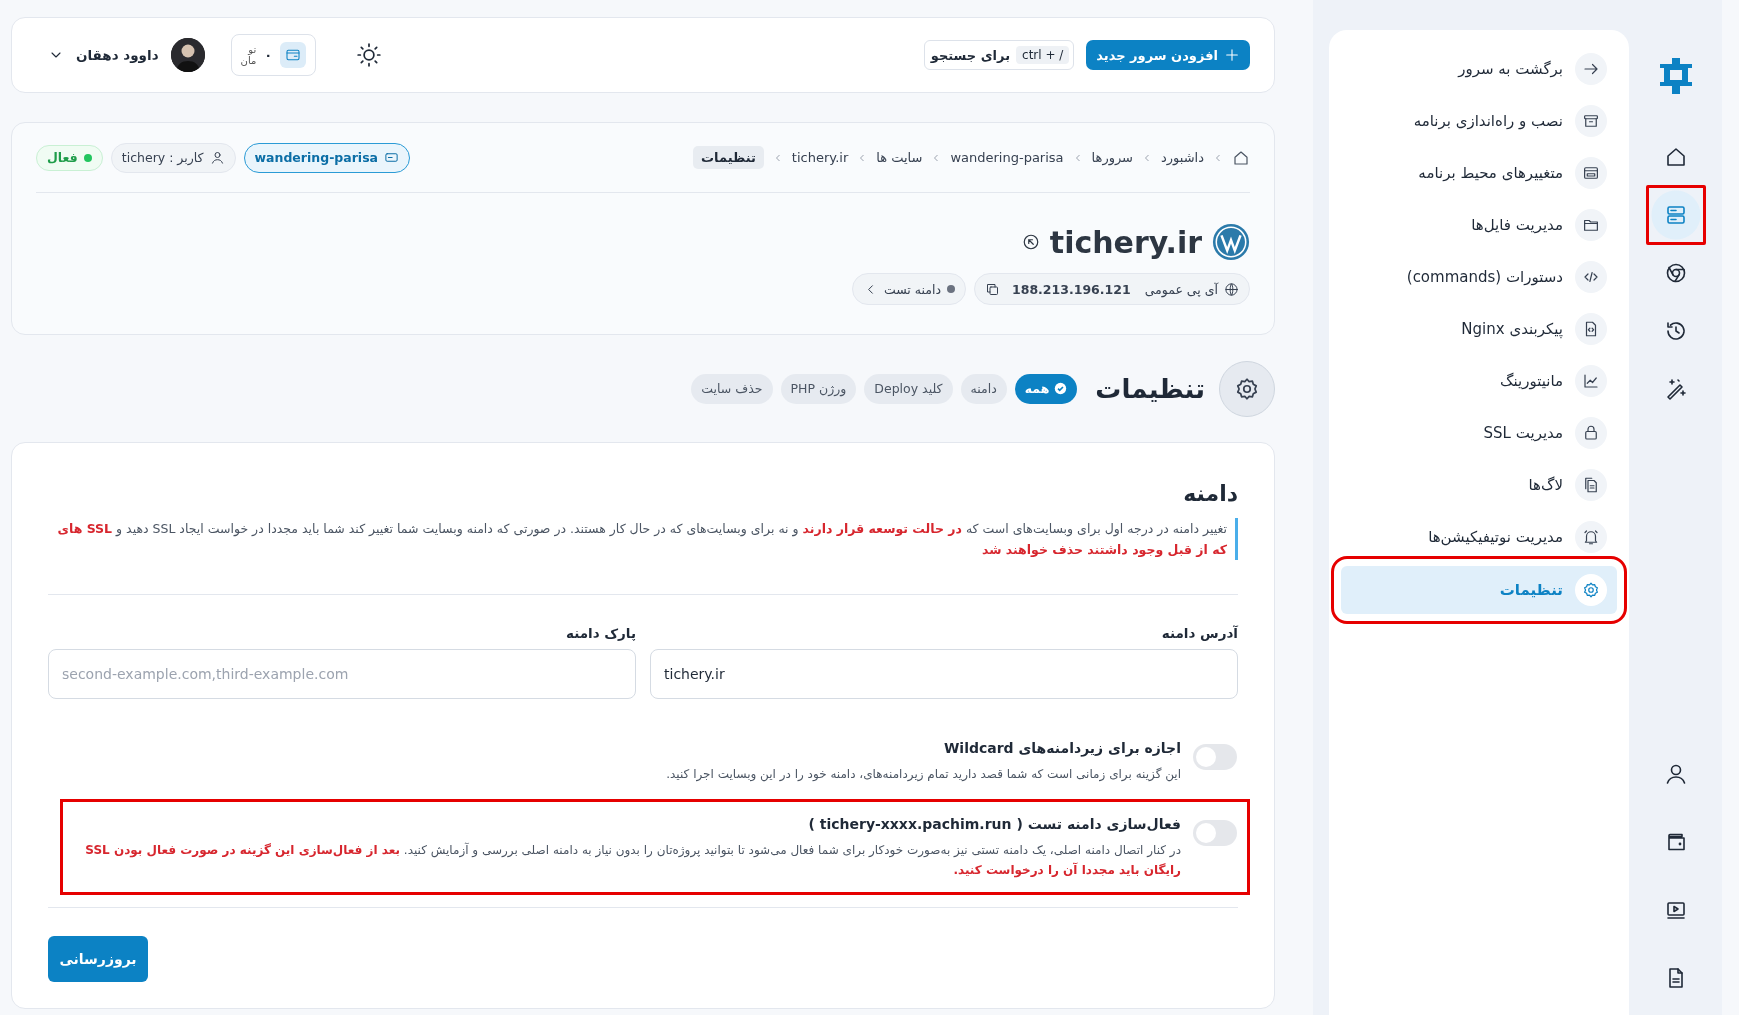  Describe the element at coordinates (117, 55) in the screenshot. I see `user-name: داوود دهقان` at that location.